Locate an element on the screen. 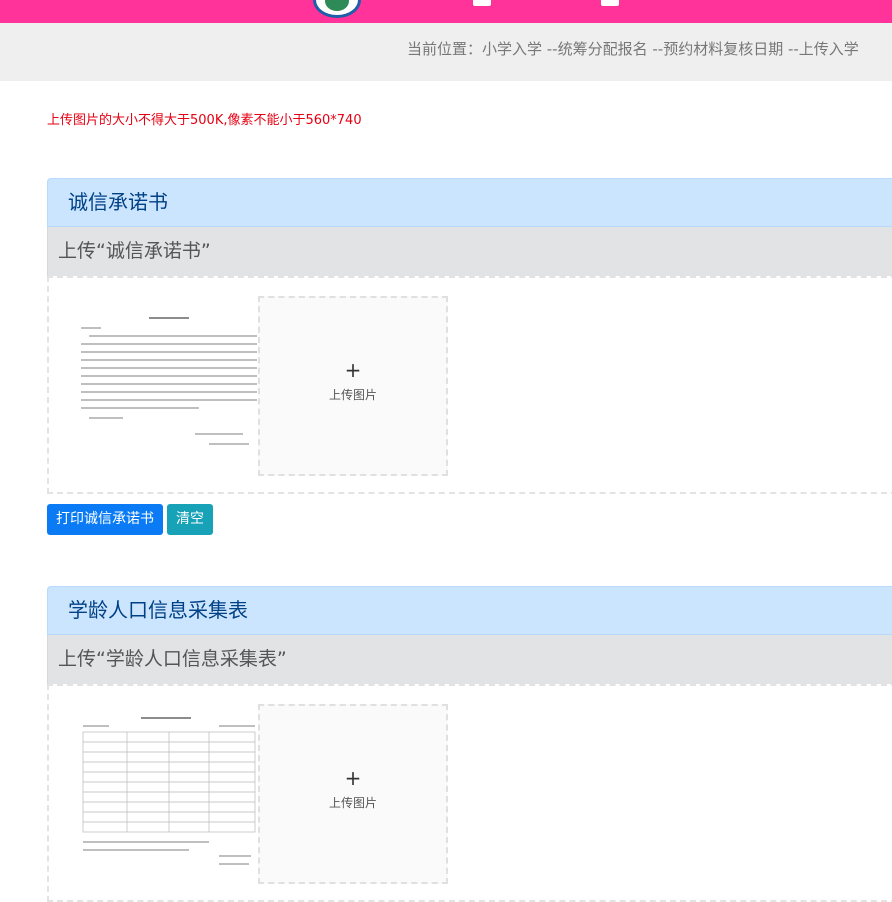 Image resolution: width=892 pixels, height=902 pixels. print-pledge-button: 打印诚信承诺书 is located at coordinates (105, 519).